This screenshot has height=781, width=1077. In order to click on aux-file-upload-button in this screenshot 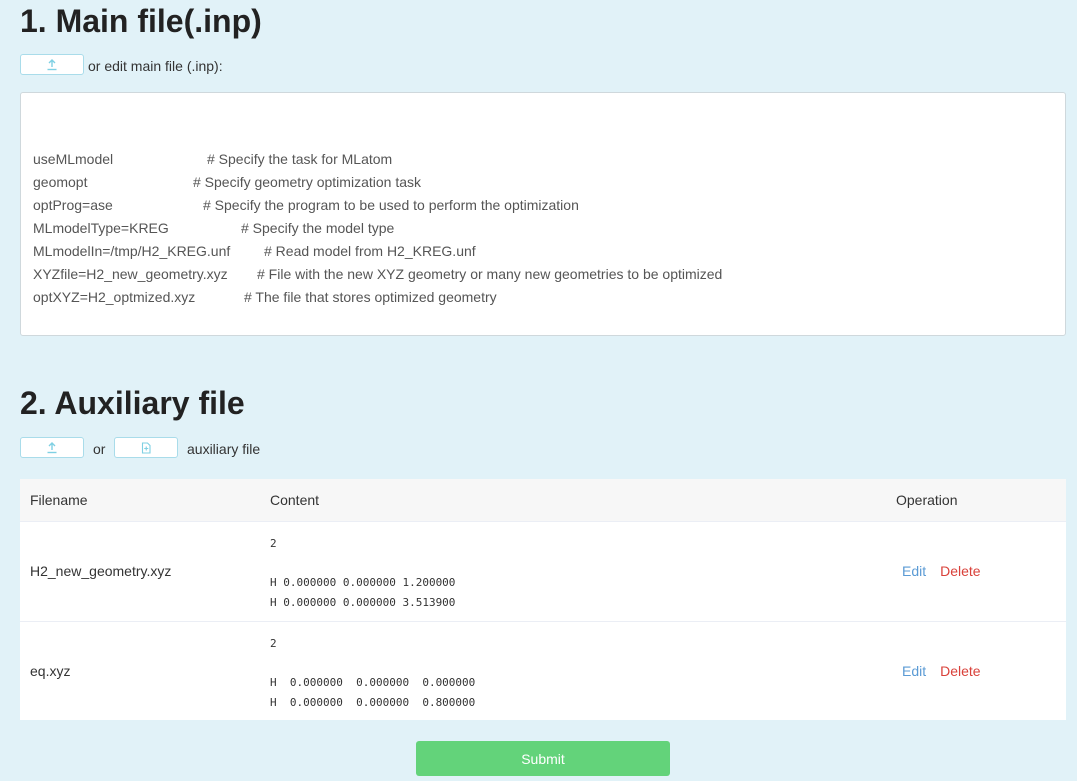, I will do `click(52, 447)`.